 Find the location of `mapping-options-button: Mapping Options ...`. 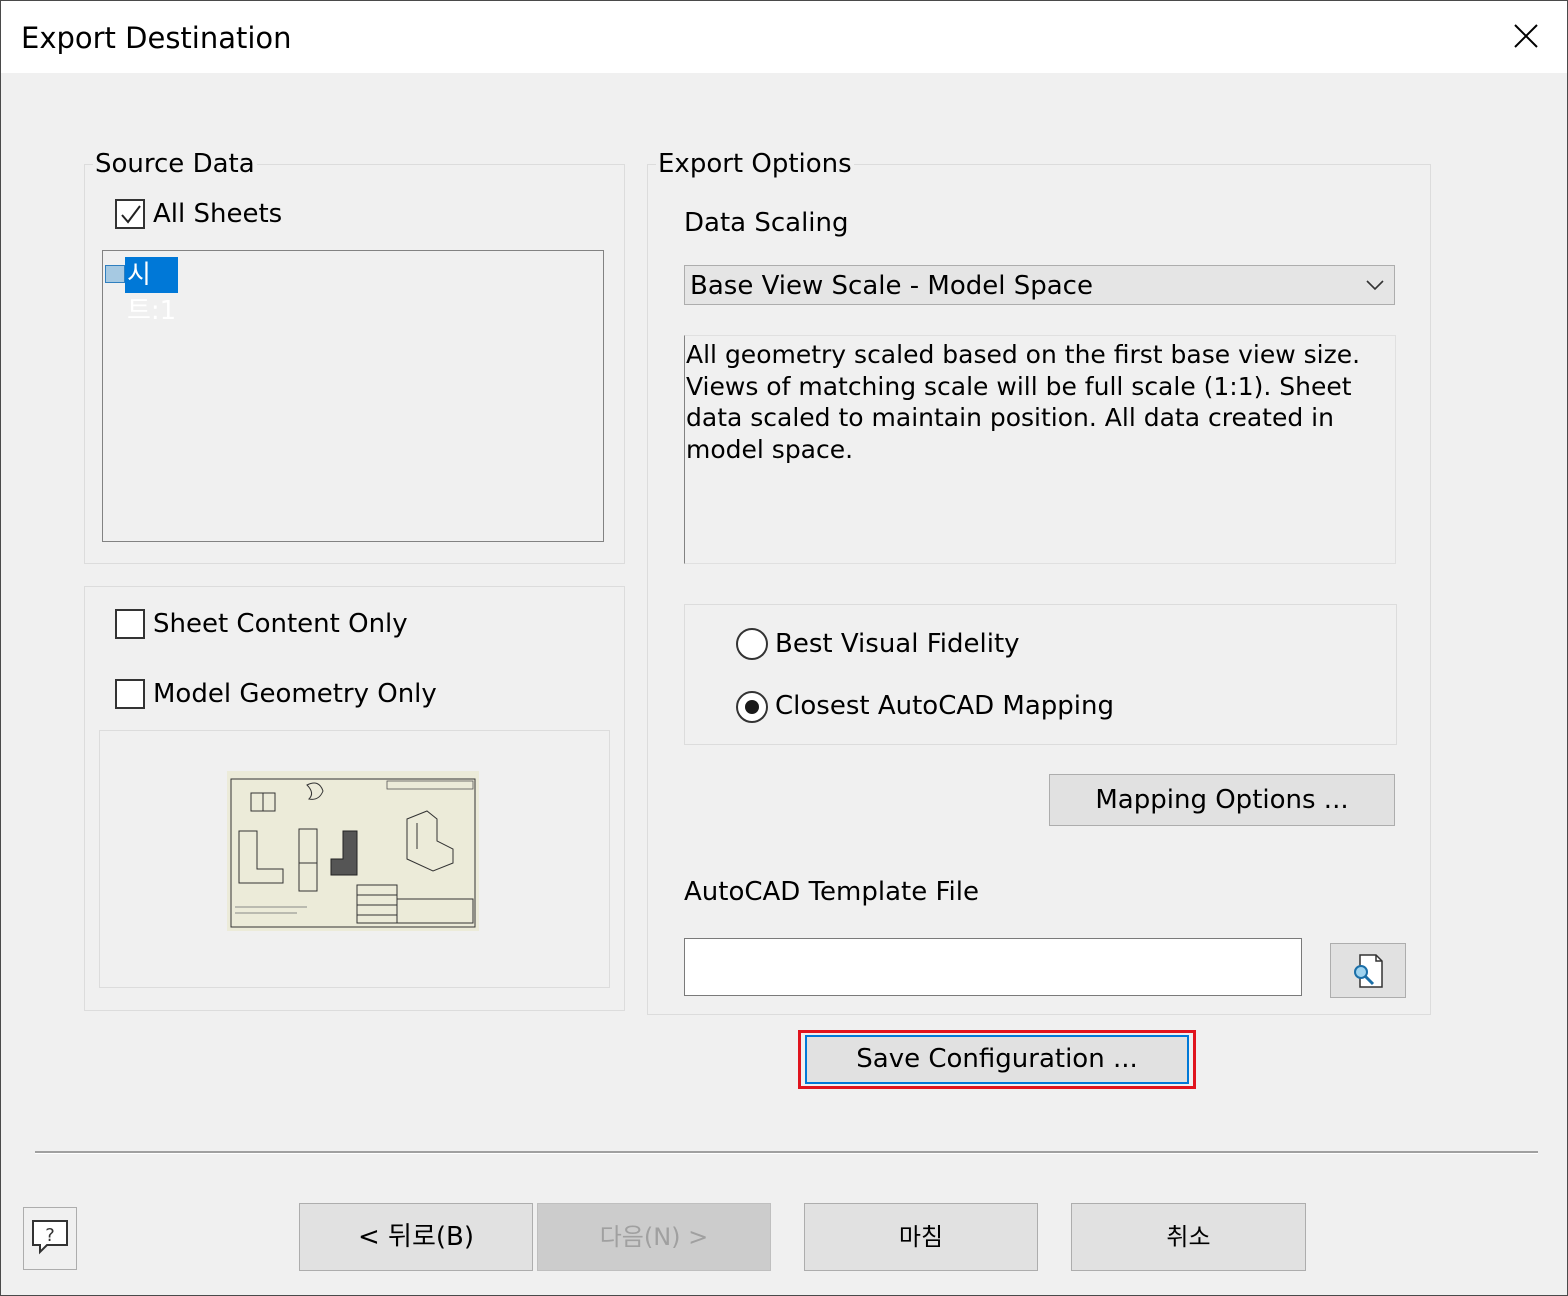

mapping-options-button: Mapping Options ... is located at coordinates (1222, 800).